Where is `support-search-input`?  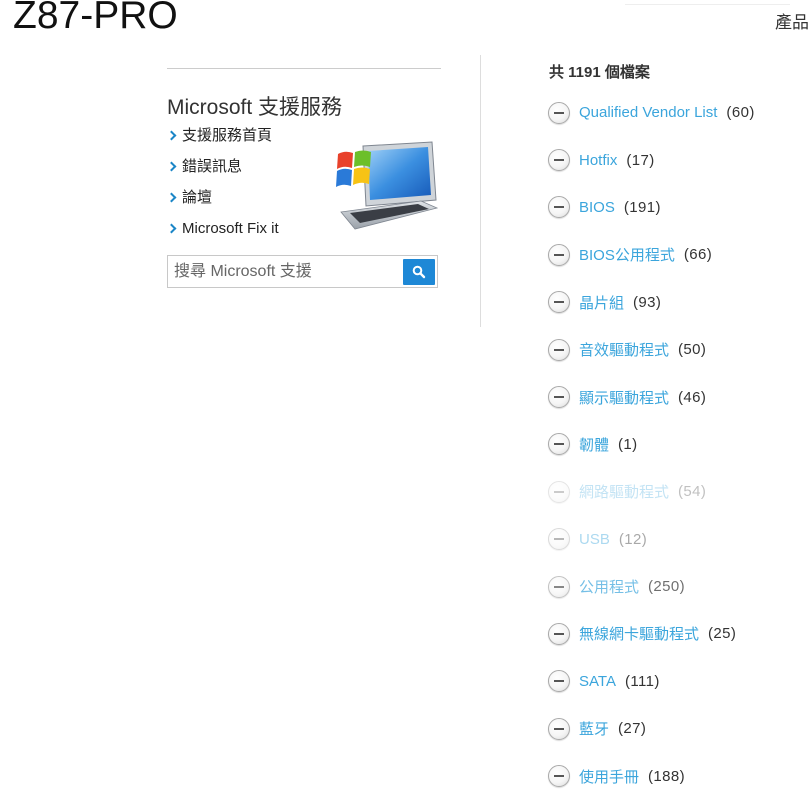 support-search-input is located at coordinates (286, 272).